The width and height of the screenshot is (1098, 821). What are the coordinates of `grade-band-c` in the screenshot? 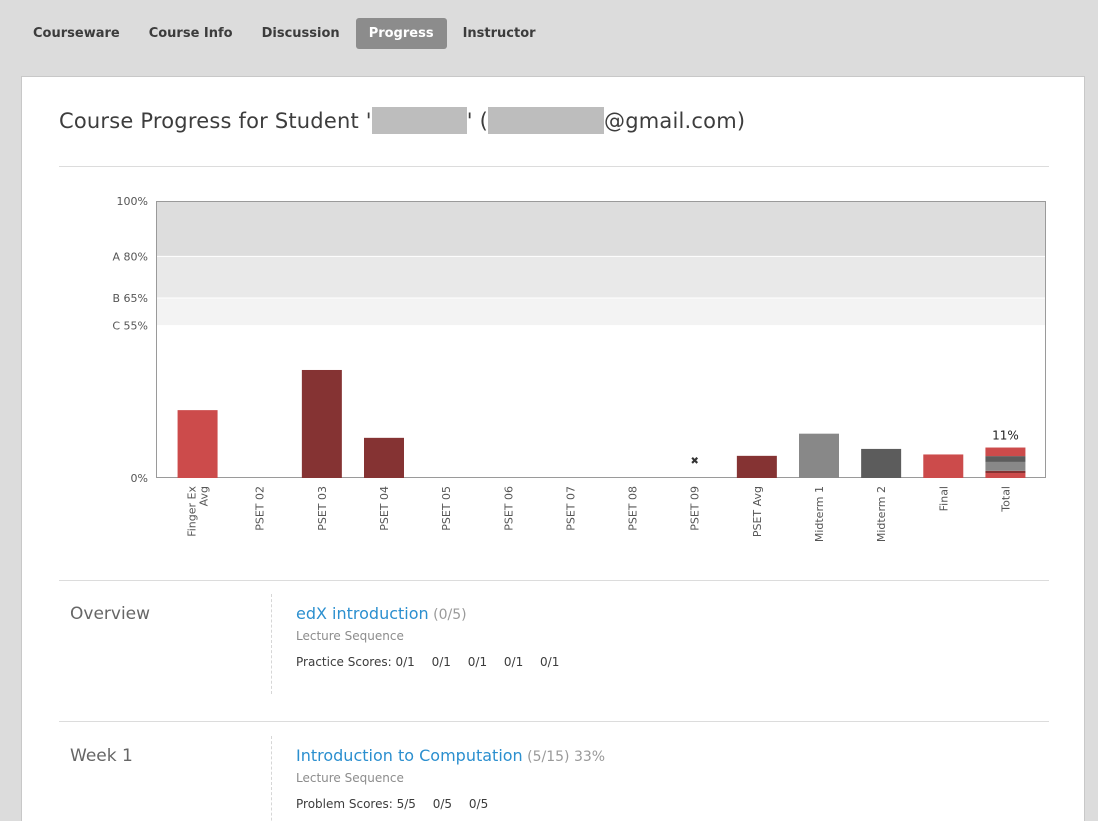 It's located at (601, 311).